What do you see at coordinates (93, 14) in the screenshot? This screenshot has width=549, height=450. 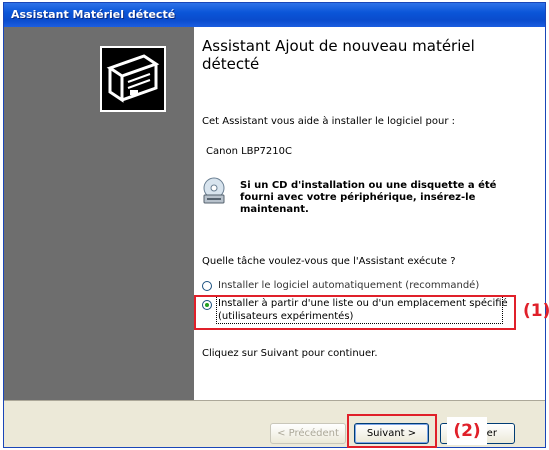 I see `window-title: Assistant Matériel détecté` at bounding box center [93, 14].